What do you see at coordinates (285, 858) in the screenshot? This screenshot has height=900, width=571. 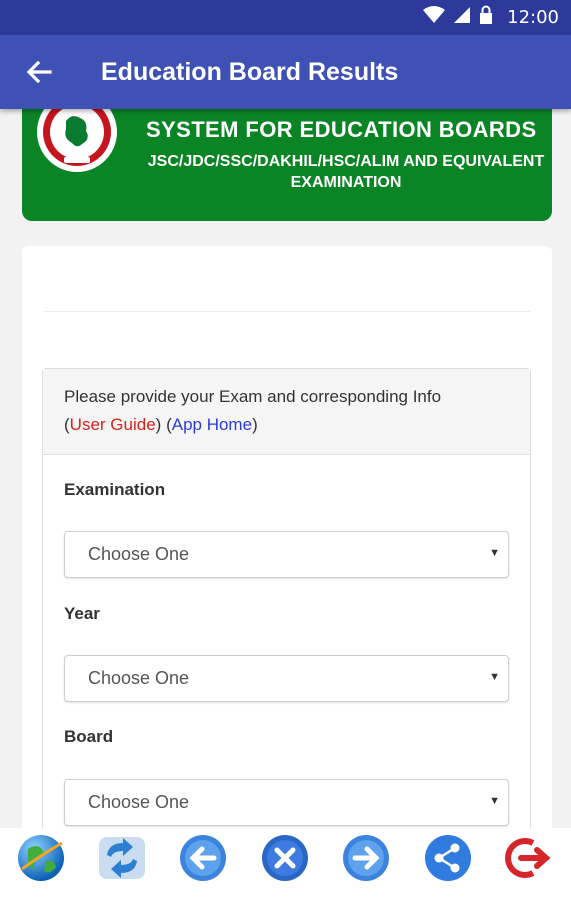 I see `close-icon` at bounding box center [285, 858].